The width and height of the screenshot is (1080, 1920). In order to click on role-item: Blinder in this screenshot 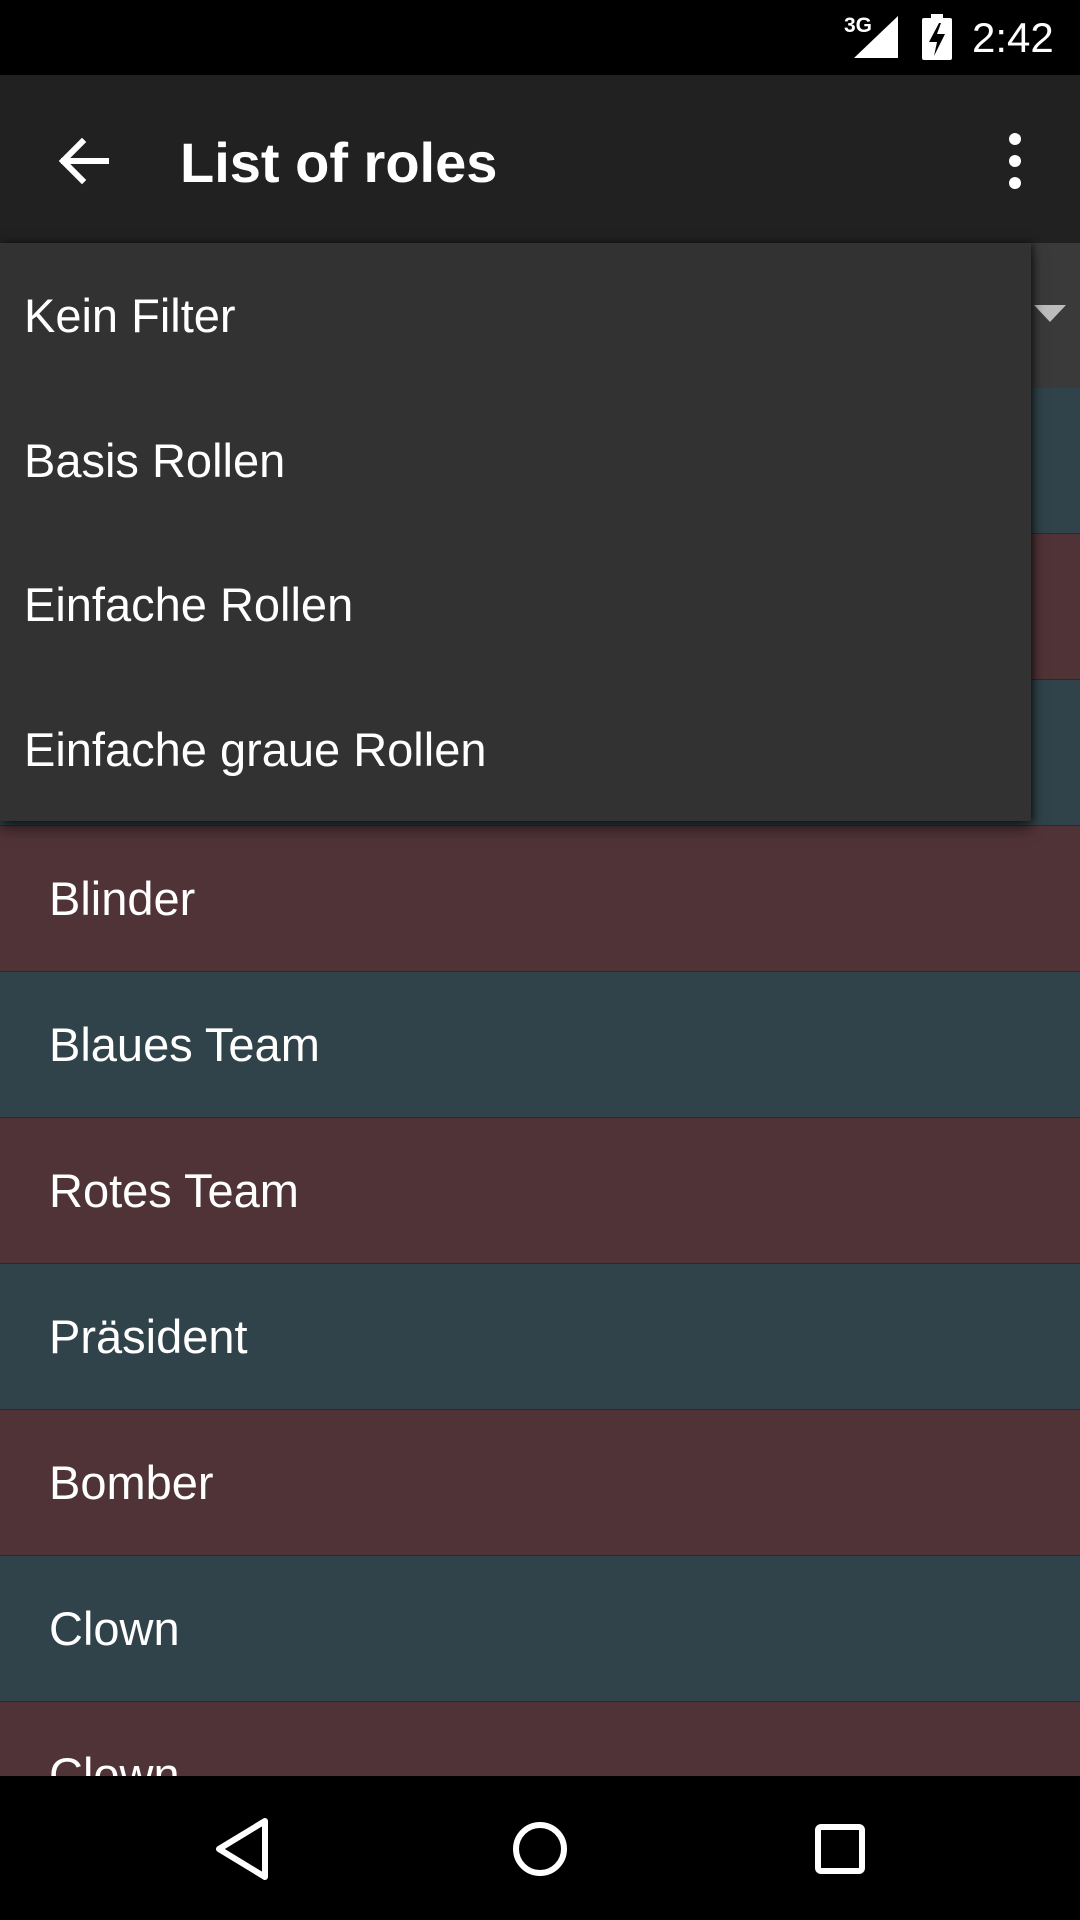, I will do `click(540, 899)`.